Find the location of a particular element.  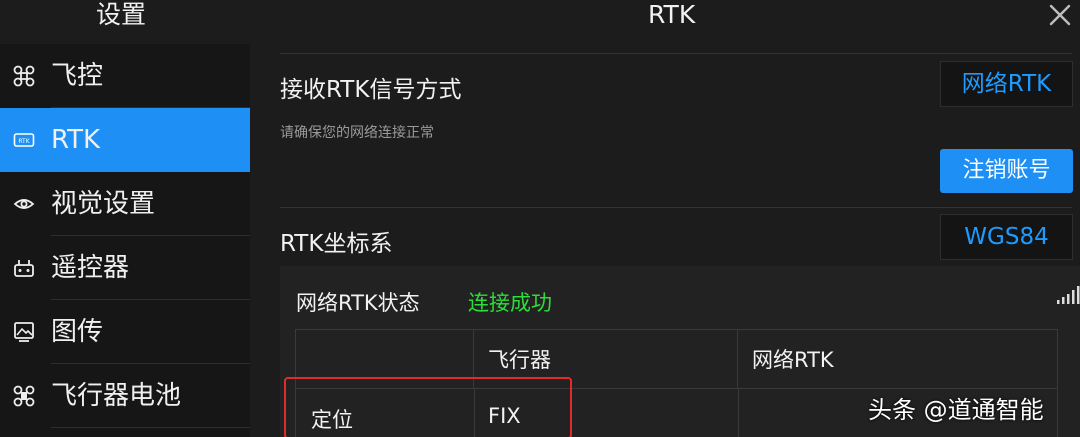

sidebar-item-label: RTK is located at coordinates (76, 140).